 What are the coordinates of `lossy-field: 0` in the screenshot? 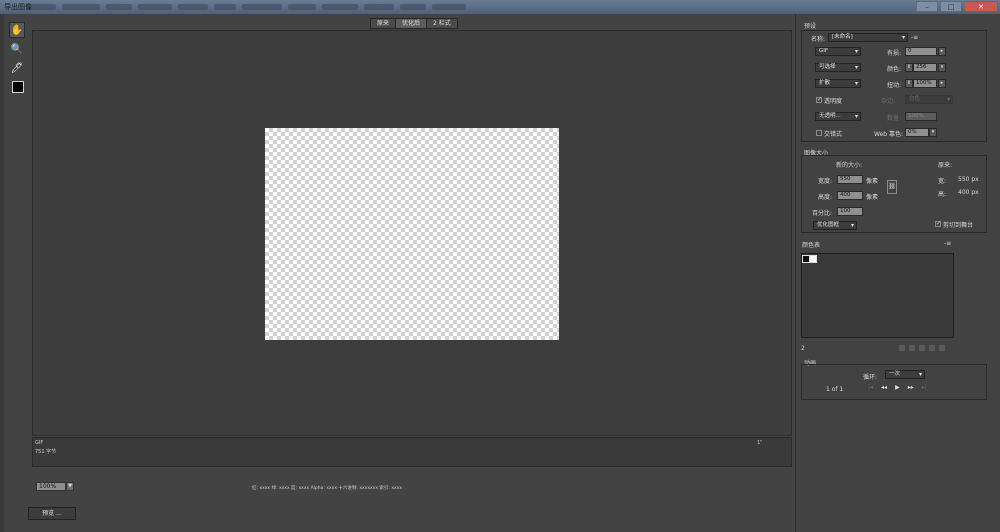 It's located at (921, 51).